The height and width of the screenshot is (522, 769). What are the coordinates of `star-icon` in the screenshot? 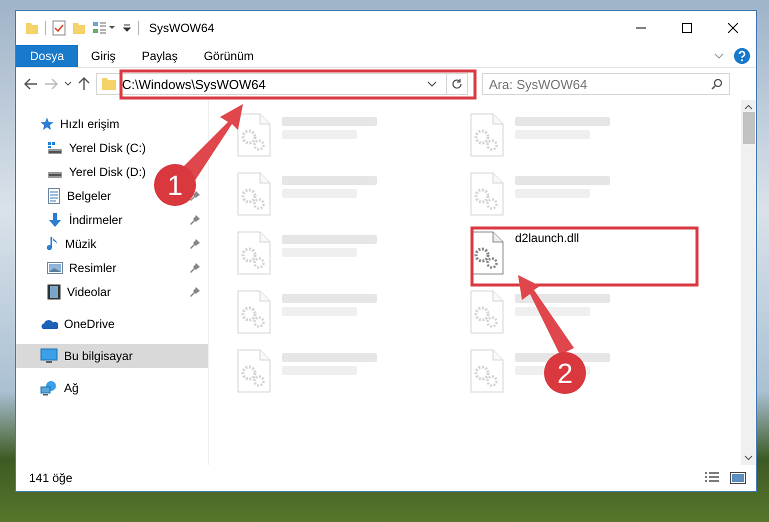 It's located at (47, 124).